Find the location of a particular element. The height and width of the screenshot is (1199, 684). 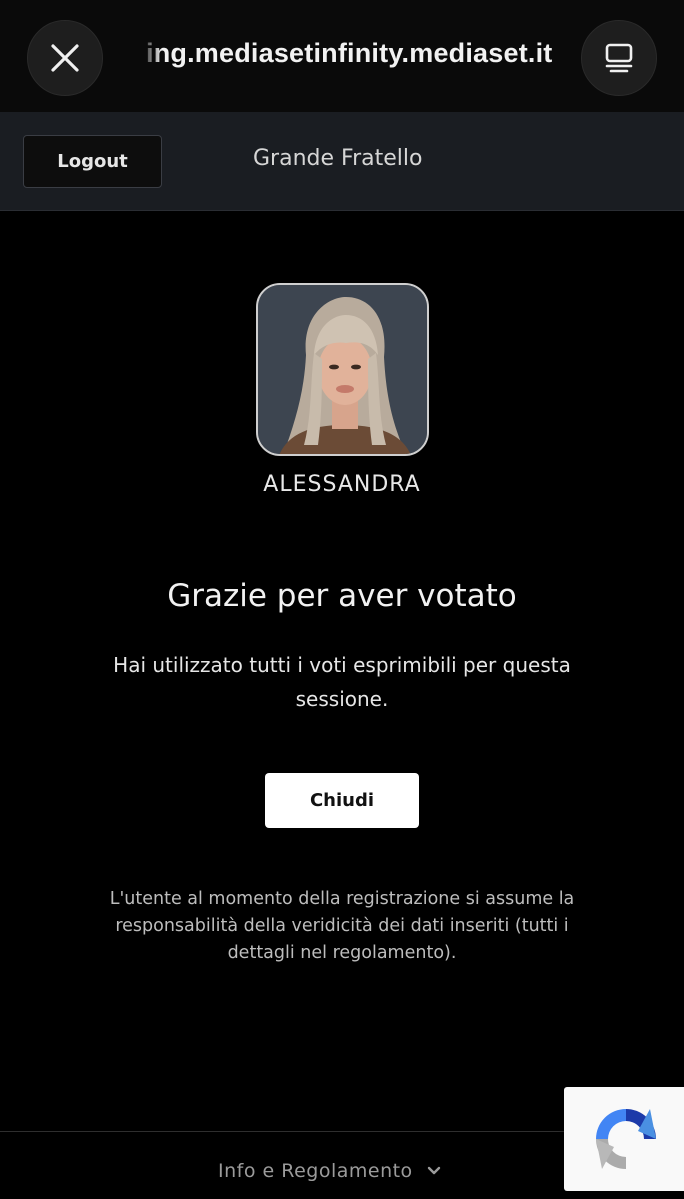

browser-top-bar: ing.mediasetinfinity.mediaset.it is located at coordinates (342, 56).